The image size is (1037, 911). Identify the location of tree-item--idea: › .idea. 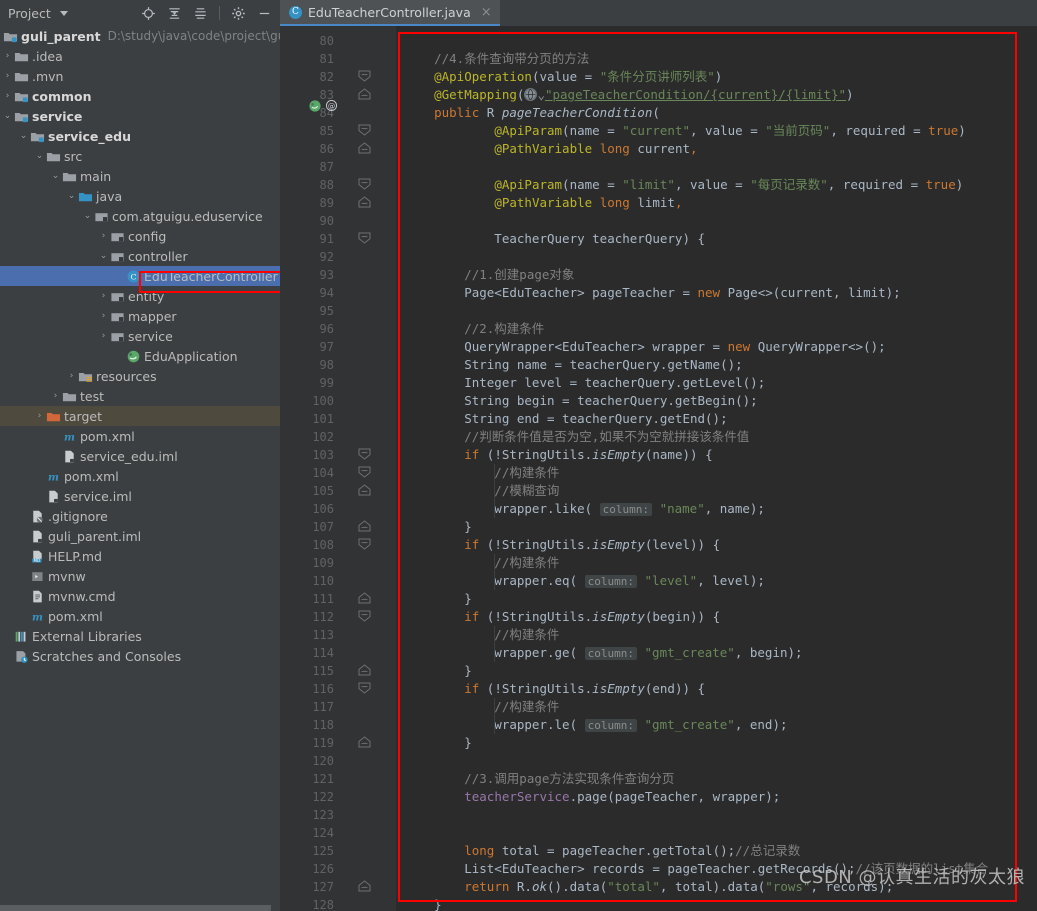
(140, 56).